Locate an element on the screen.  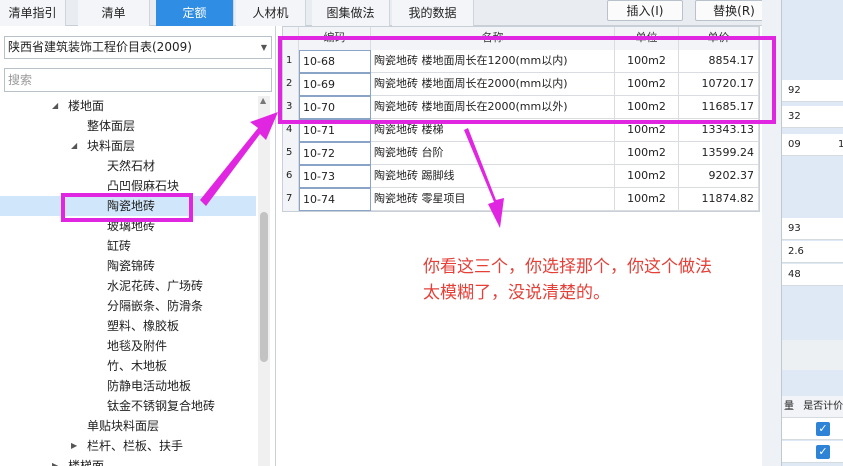
tree-node: 缸砖 is located at coordinates (128, 246).